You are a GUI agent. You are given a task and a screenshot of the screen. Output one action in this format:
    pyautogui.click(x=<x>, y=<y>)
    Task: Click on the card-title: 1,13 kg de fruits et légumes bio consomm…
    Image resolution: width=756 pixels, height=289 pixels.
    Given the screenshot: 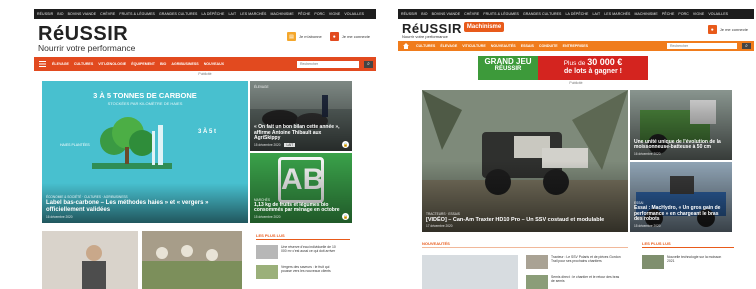 What is the action you would take?
    pyautogui.click(x=301, y=208)
    